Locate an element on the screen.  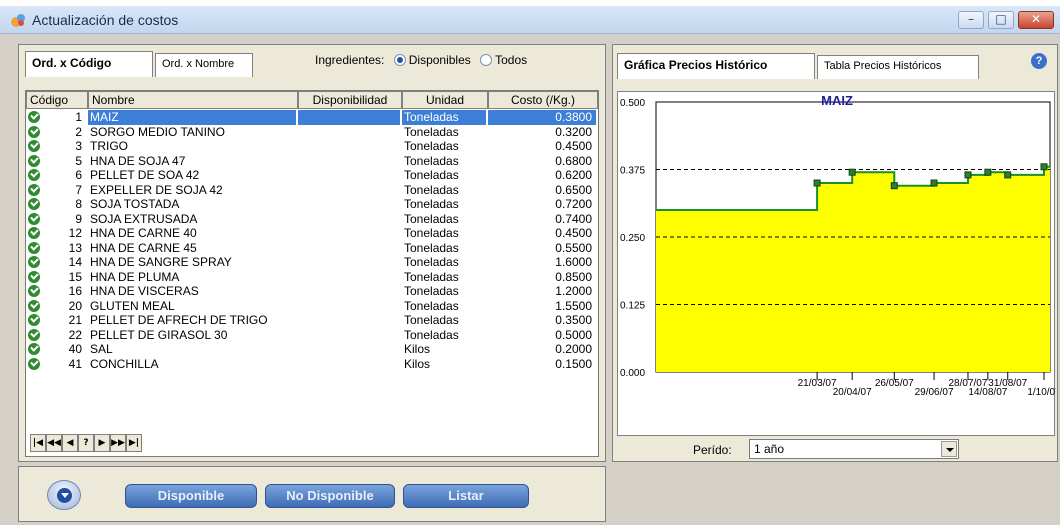
table-row: 9 SOJA EXTRUSADA Toneladas 0.7400 is located at coordinates (312, 219).